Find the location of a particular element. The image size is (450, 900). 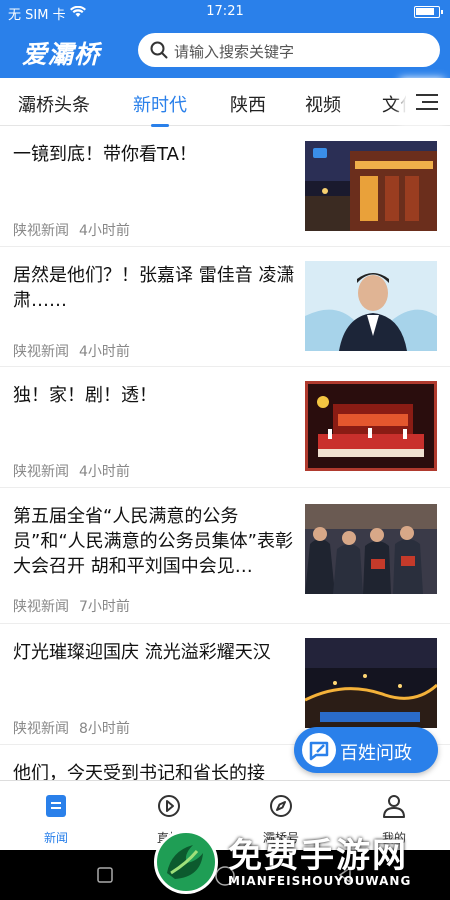

nav-news-label: 新闻 is located at coordinates (55, 838).